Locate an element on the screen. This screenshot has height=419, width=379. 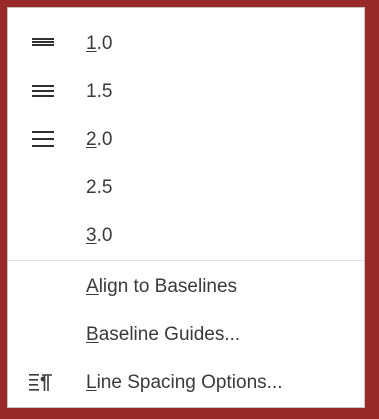
line-spacing-1-5-icon is located at coordinates (44, 93).